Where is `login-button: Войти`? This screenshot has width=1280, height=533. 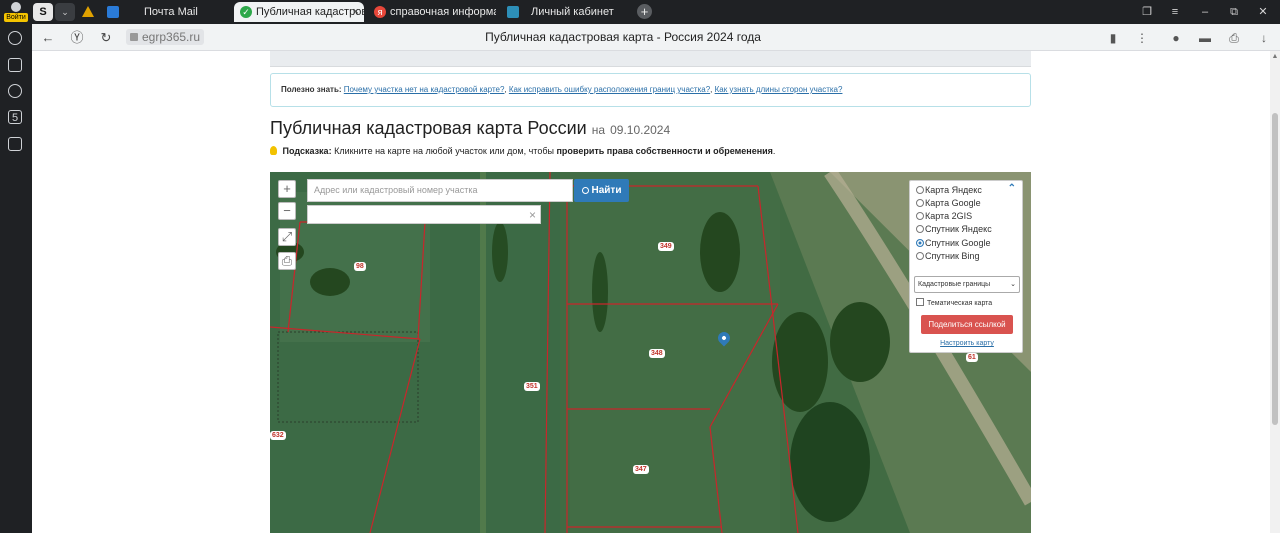
login-button: Войти is located at coordinates (16, 12).